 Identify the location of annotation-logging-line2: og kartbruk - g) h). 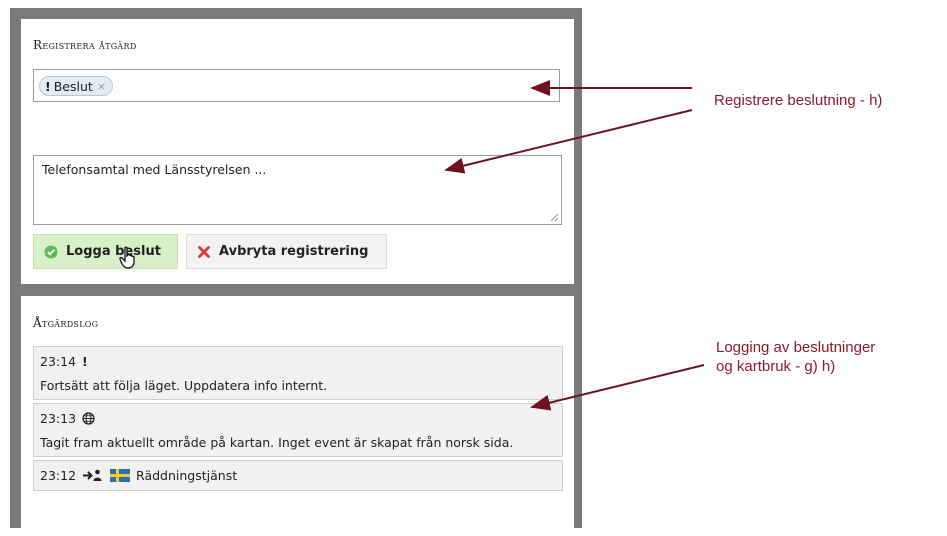
(776, 366).